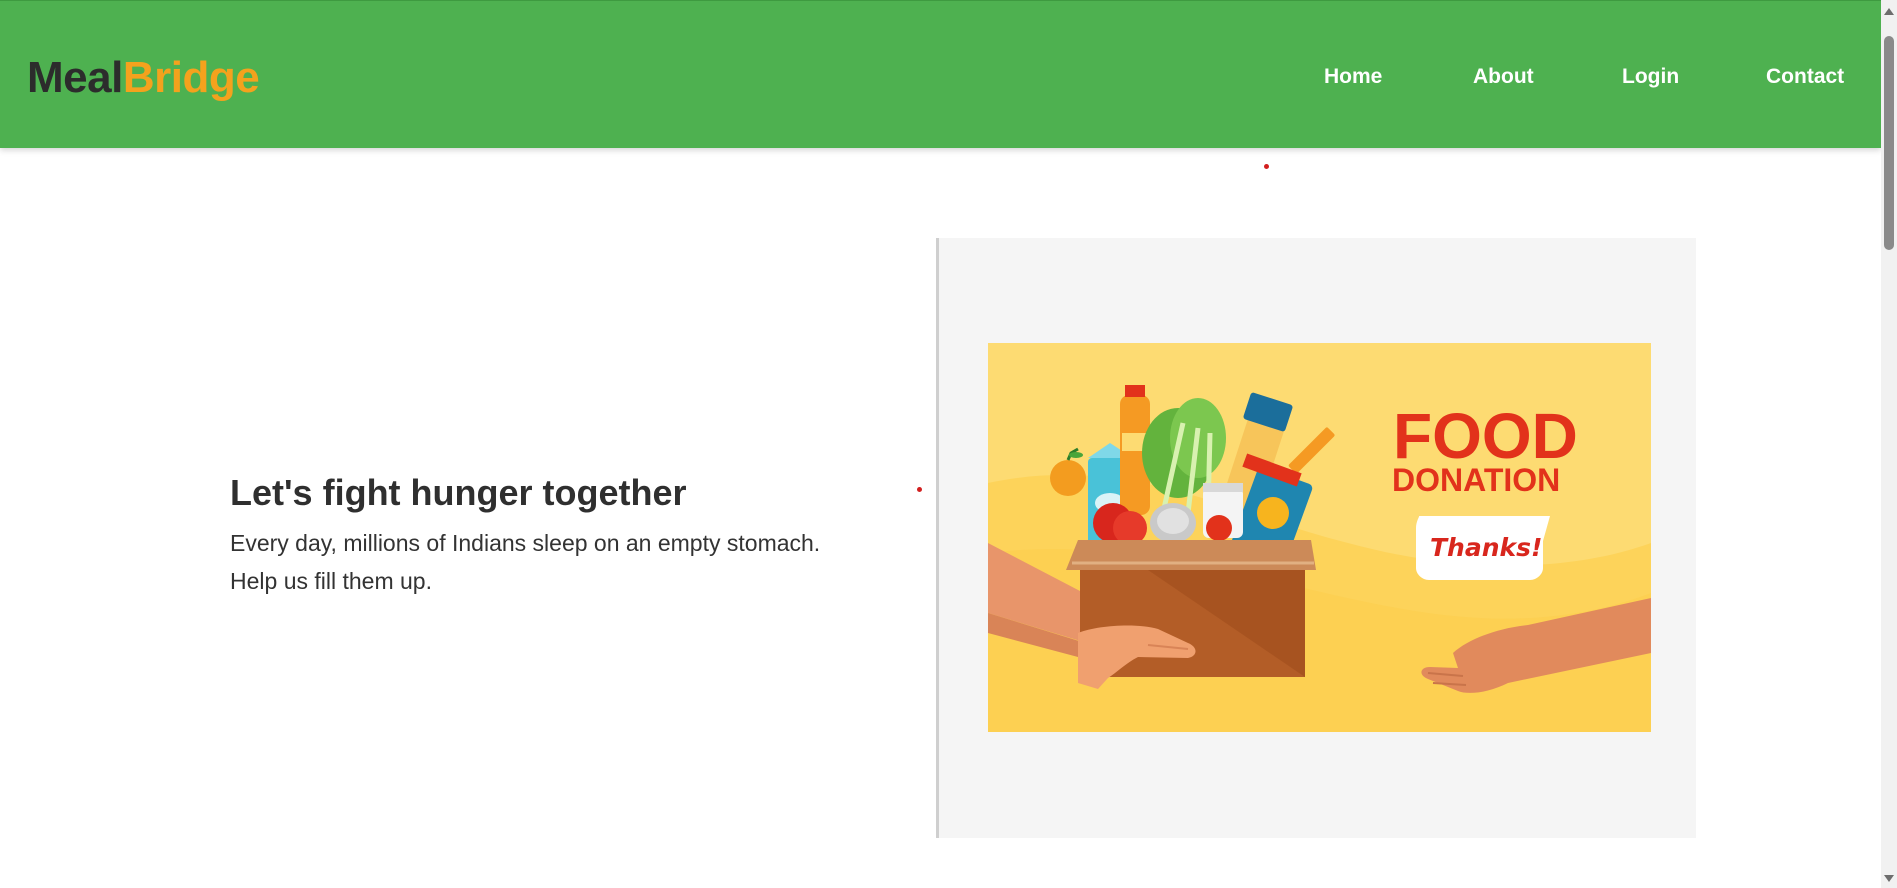 This screenshot has width=1897, height=888. I want to click on brand-logo: MealBridge, so click(143, 78).